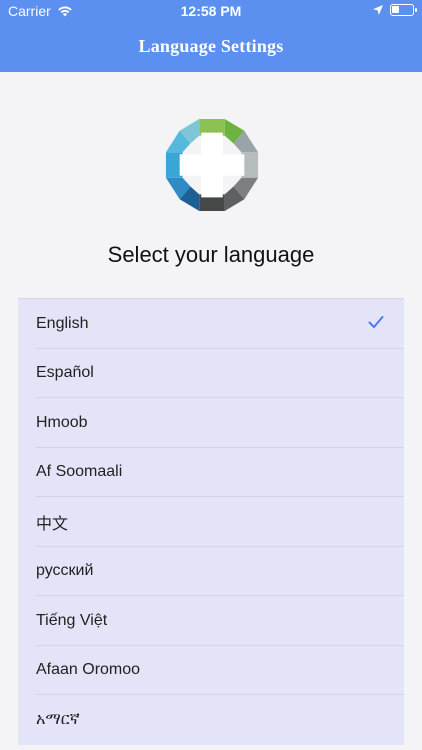 Image resolution: width=422 pixels, height=750 pixels. Describe the element at coordinates (211, 324) in the screenshot. I see `language-item: English` at that location.